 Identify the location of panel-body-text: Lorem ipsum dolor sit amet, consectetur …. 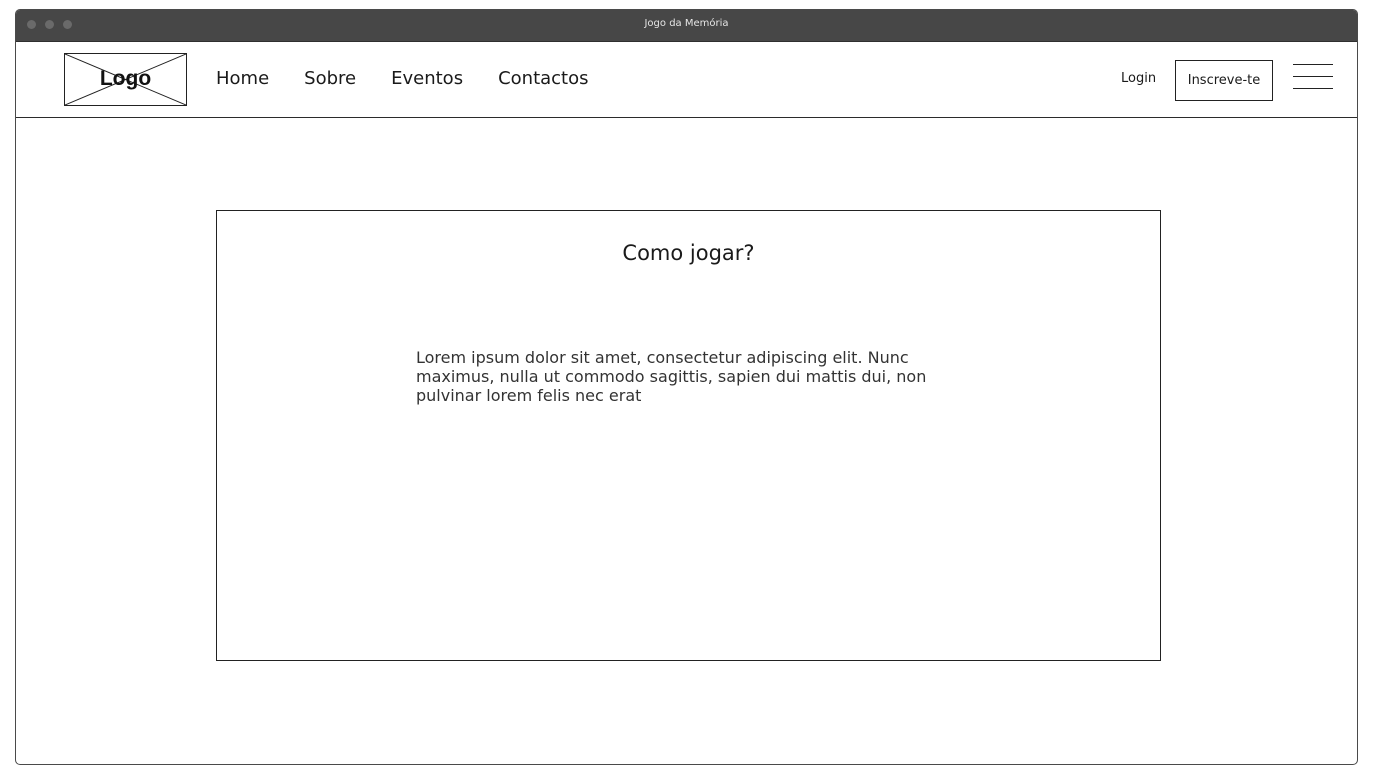
(671, 376).